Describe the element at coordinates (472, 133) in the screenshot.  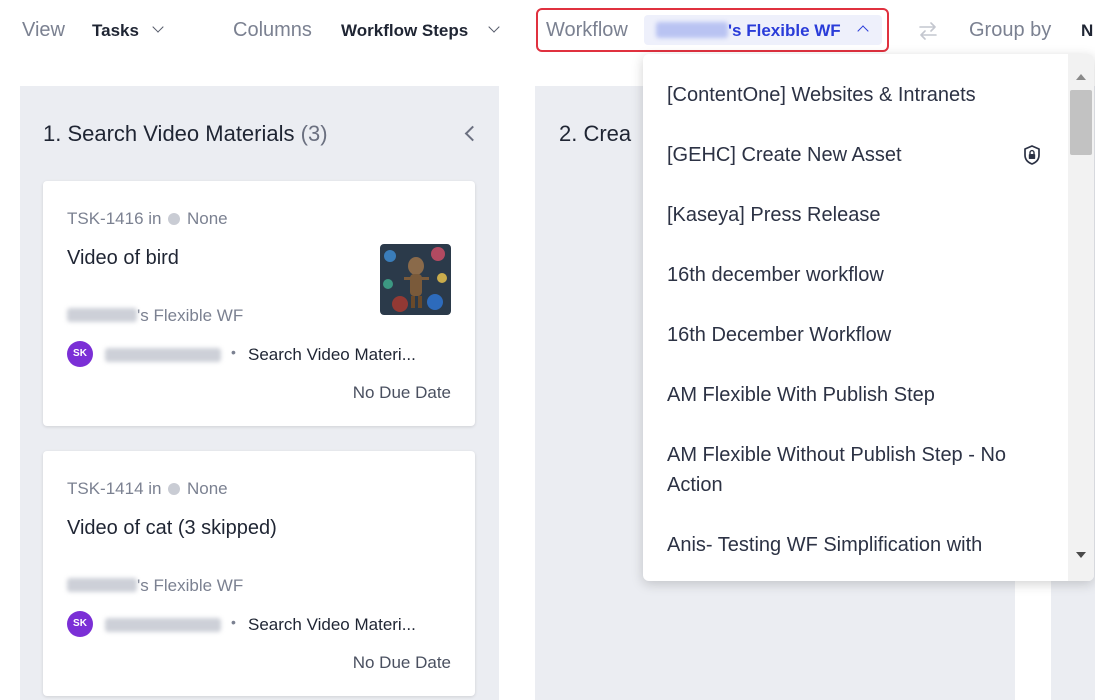
I see `chevron-left-icon` at that location.